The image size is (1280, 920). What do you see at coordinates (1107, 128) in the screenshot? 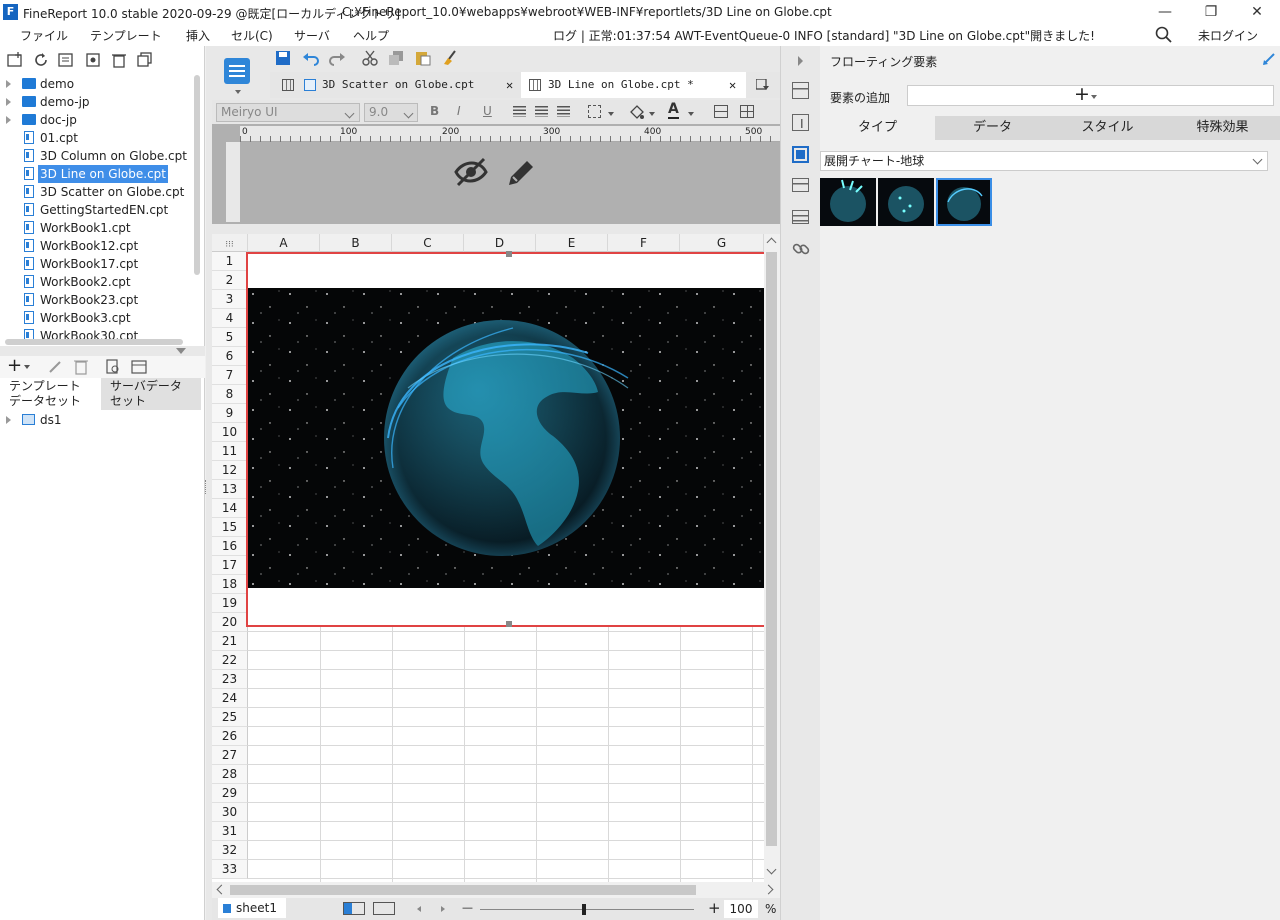
I see `tab-style: スタイル` at bounding box center [1107, 128].